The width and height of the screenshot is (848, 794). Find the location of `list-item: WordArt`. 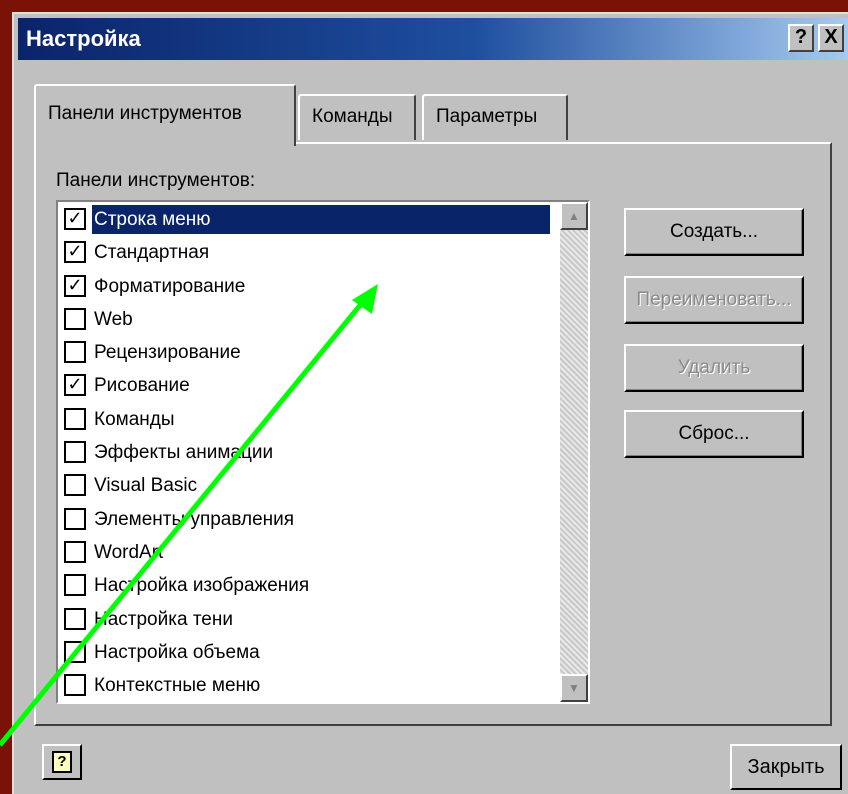

list-item: WordArt is located at coordinates (305, 553).